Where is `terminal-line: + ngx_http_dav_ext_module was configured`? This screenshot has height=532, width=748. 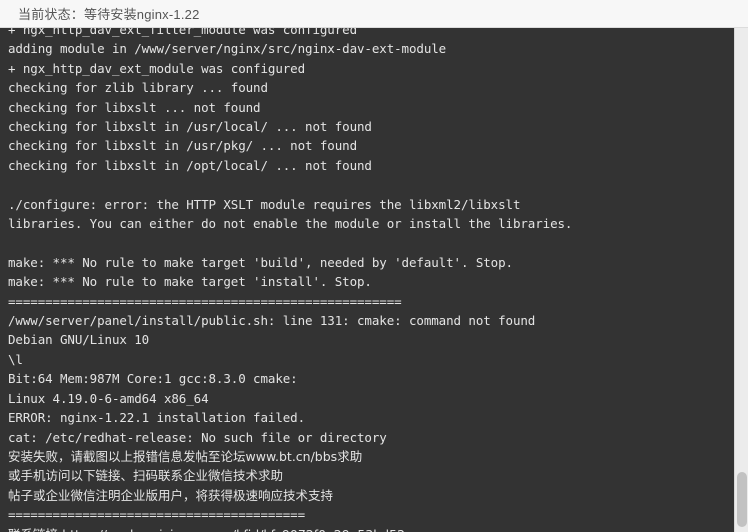
terminal-line: + ngx_http_dav_ext_module was configured is located at coordinates (157, 68).